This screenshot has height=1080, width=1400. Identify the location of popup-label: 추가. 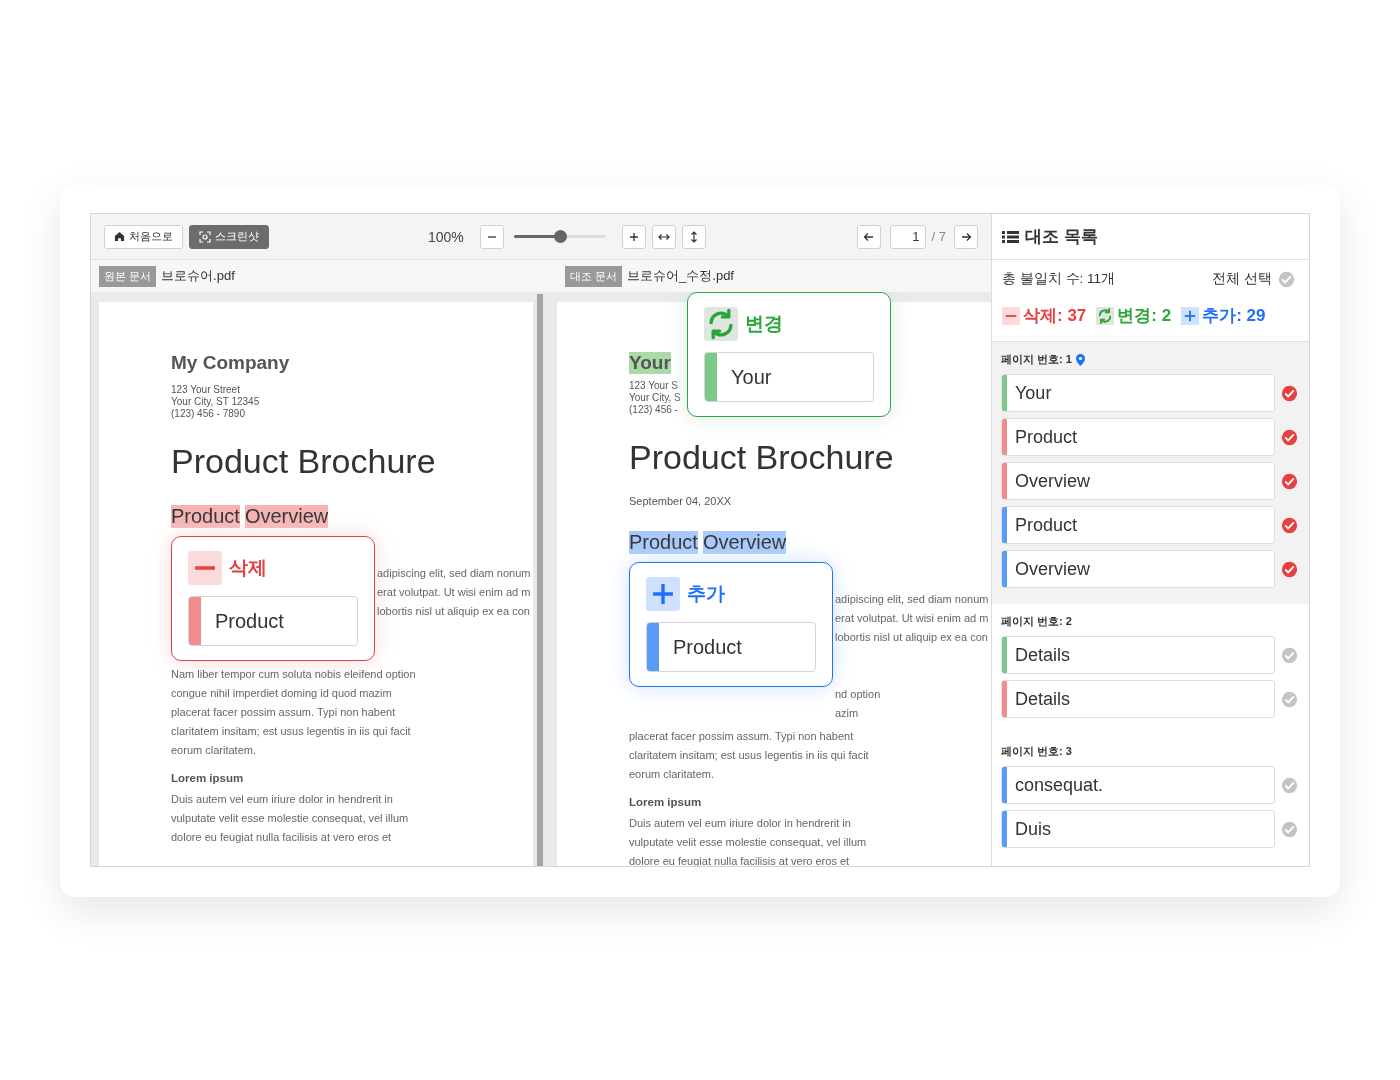
(706, 594).